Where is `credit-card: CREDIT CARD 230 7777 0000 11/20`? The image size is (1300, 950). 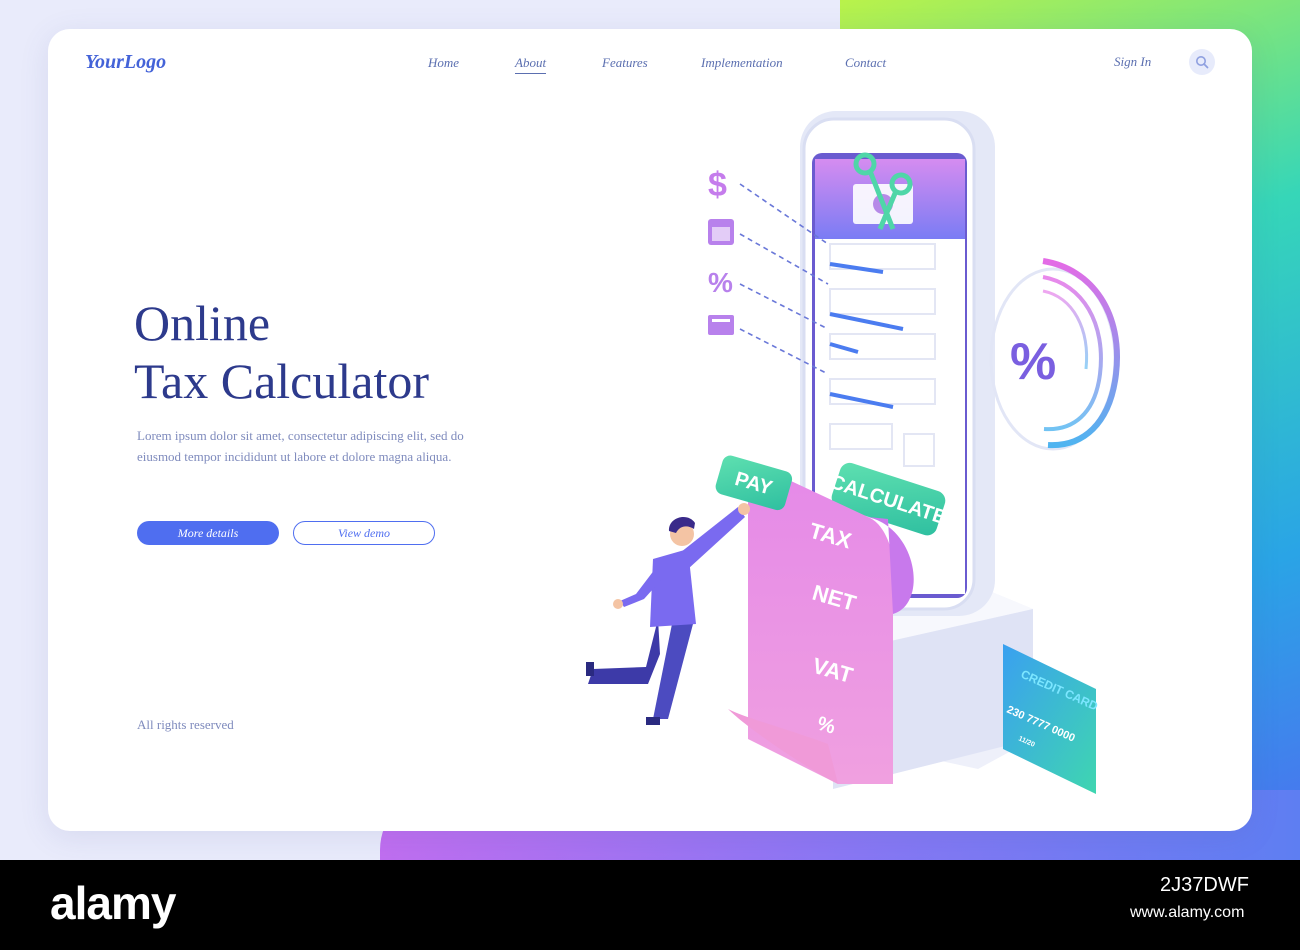
credit-card: CREDIT CARD 230 7777 0000 11/20 is located at coordinates (1051, 719).